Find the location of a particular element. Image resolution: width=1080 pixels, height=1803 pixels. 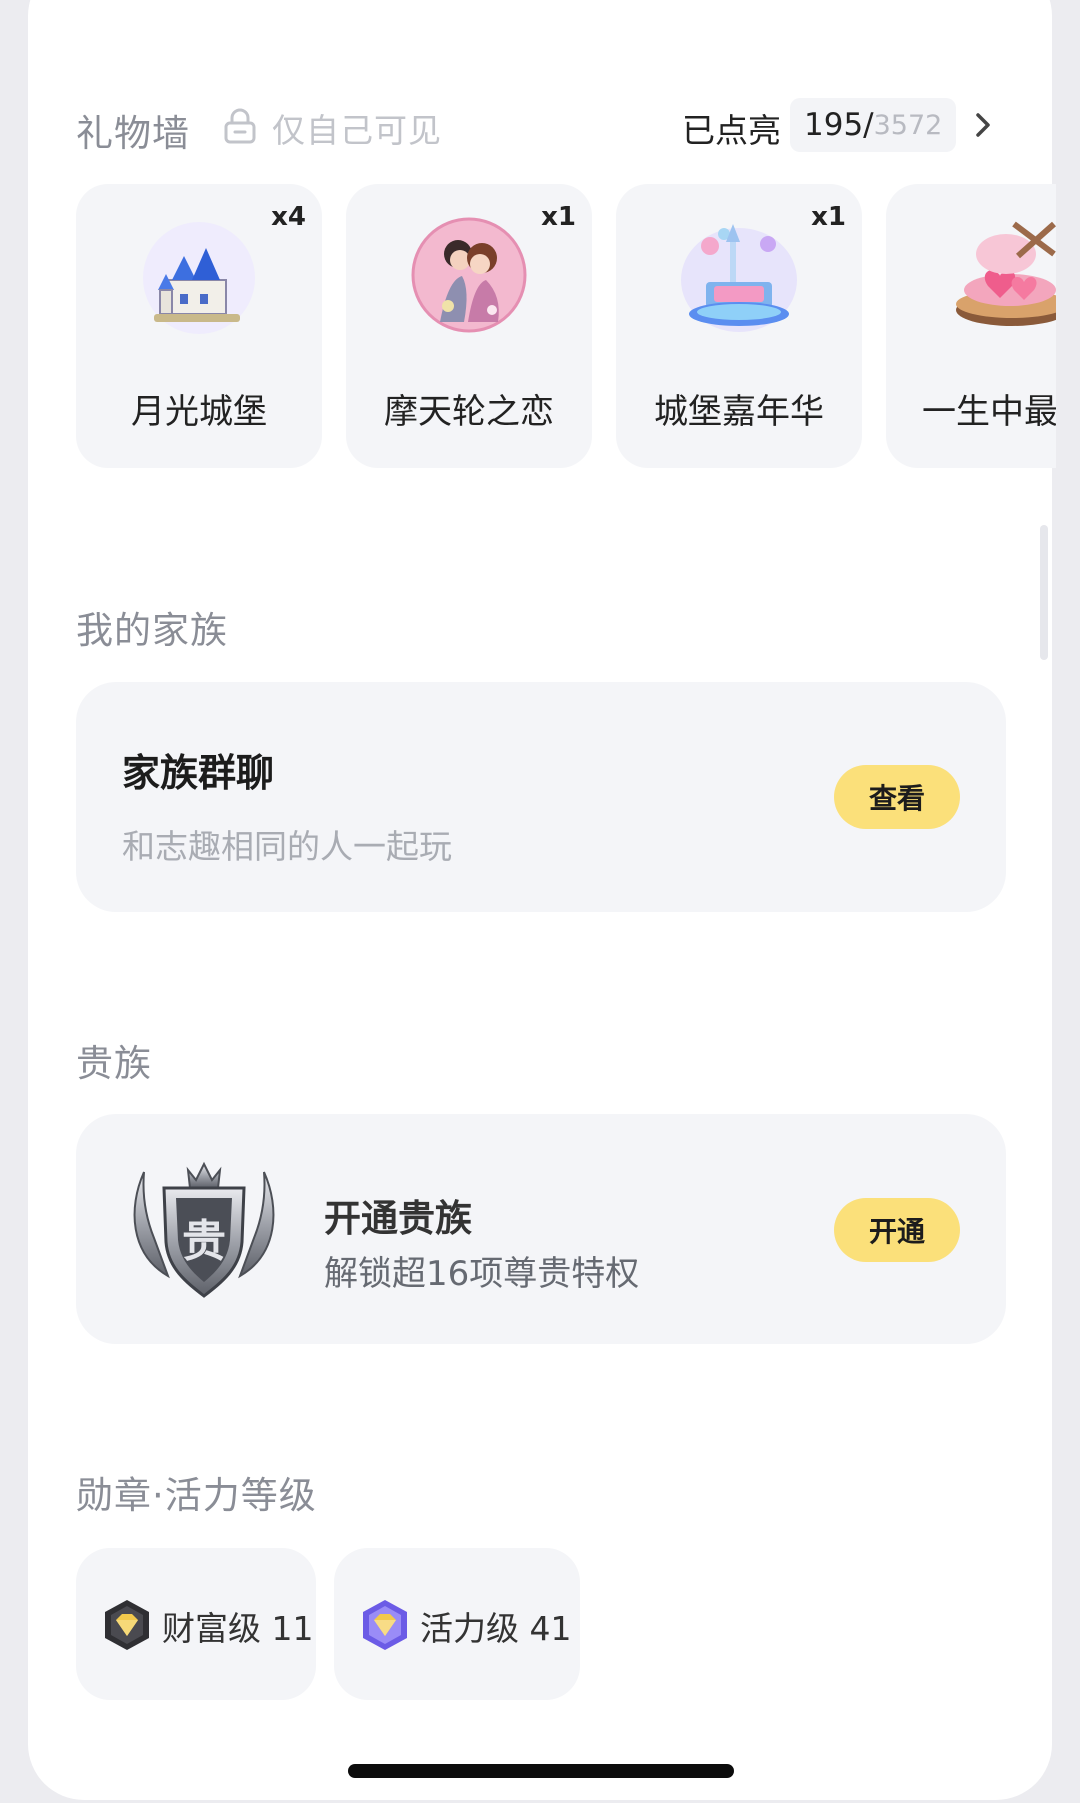

gift-quantity: x4 is located at coordinates (288, 217).